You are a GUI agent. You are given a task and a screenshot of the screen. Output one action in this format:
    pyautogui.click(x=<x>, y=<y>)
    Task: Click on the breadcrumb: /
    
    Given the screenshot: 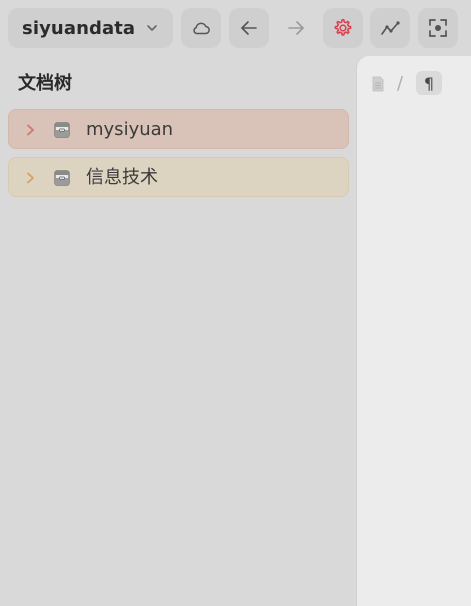 What is the action you would take?
    pyautogui.click(x=387, y=84)
    